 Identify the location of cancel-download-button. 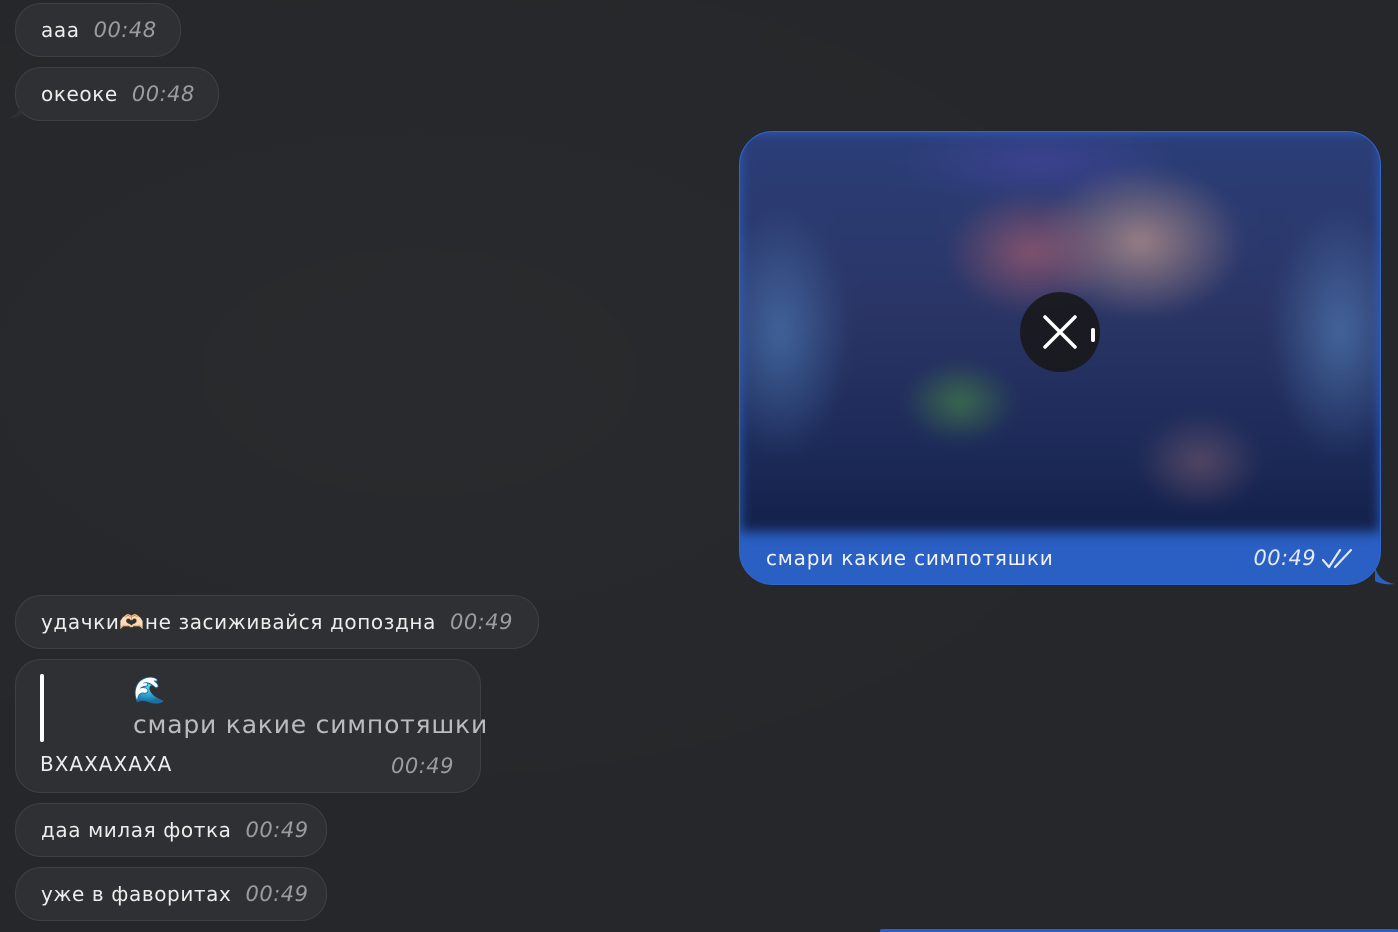
(1060, 332).